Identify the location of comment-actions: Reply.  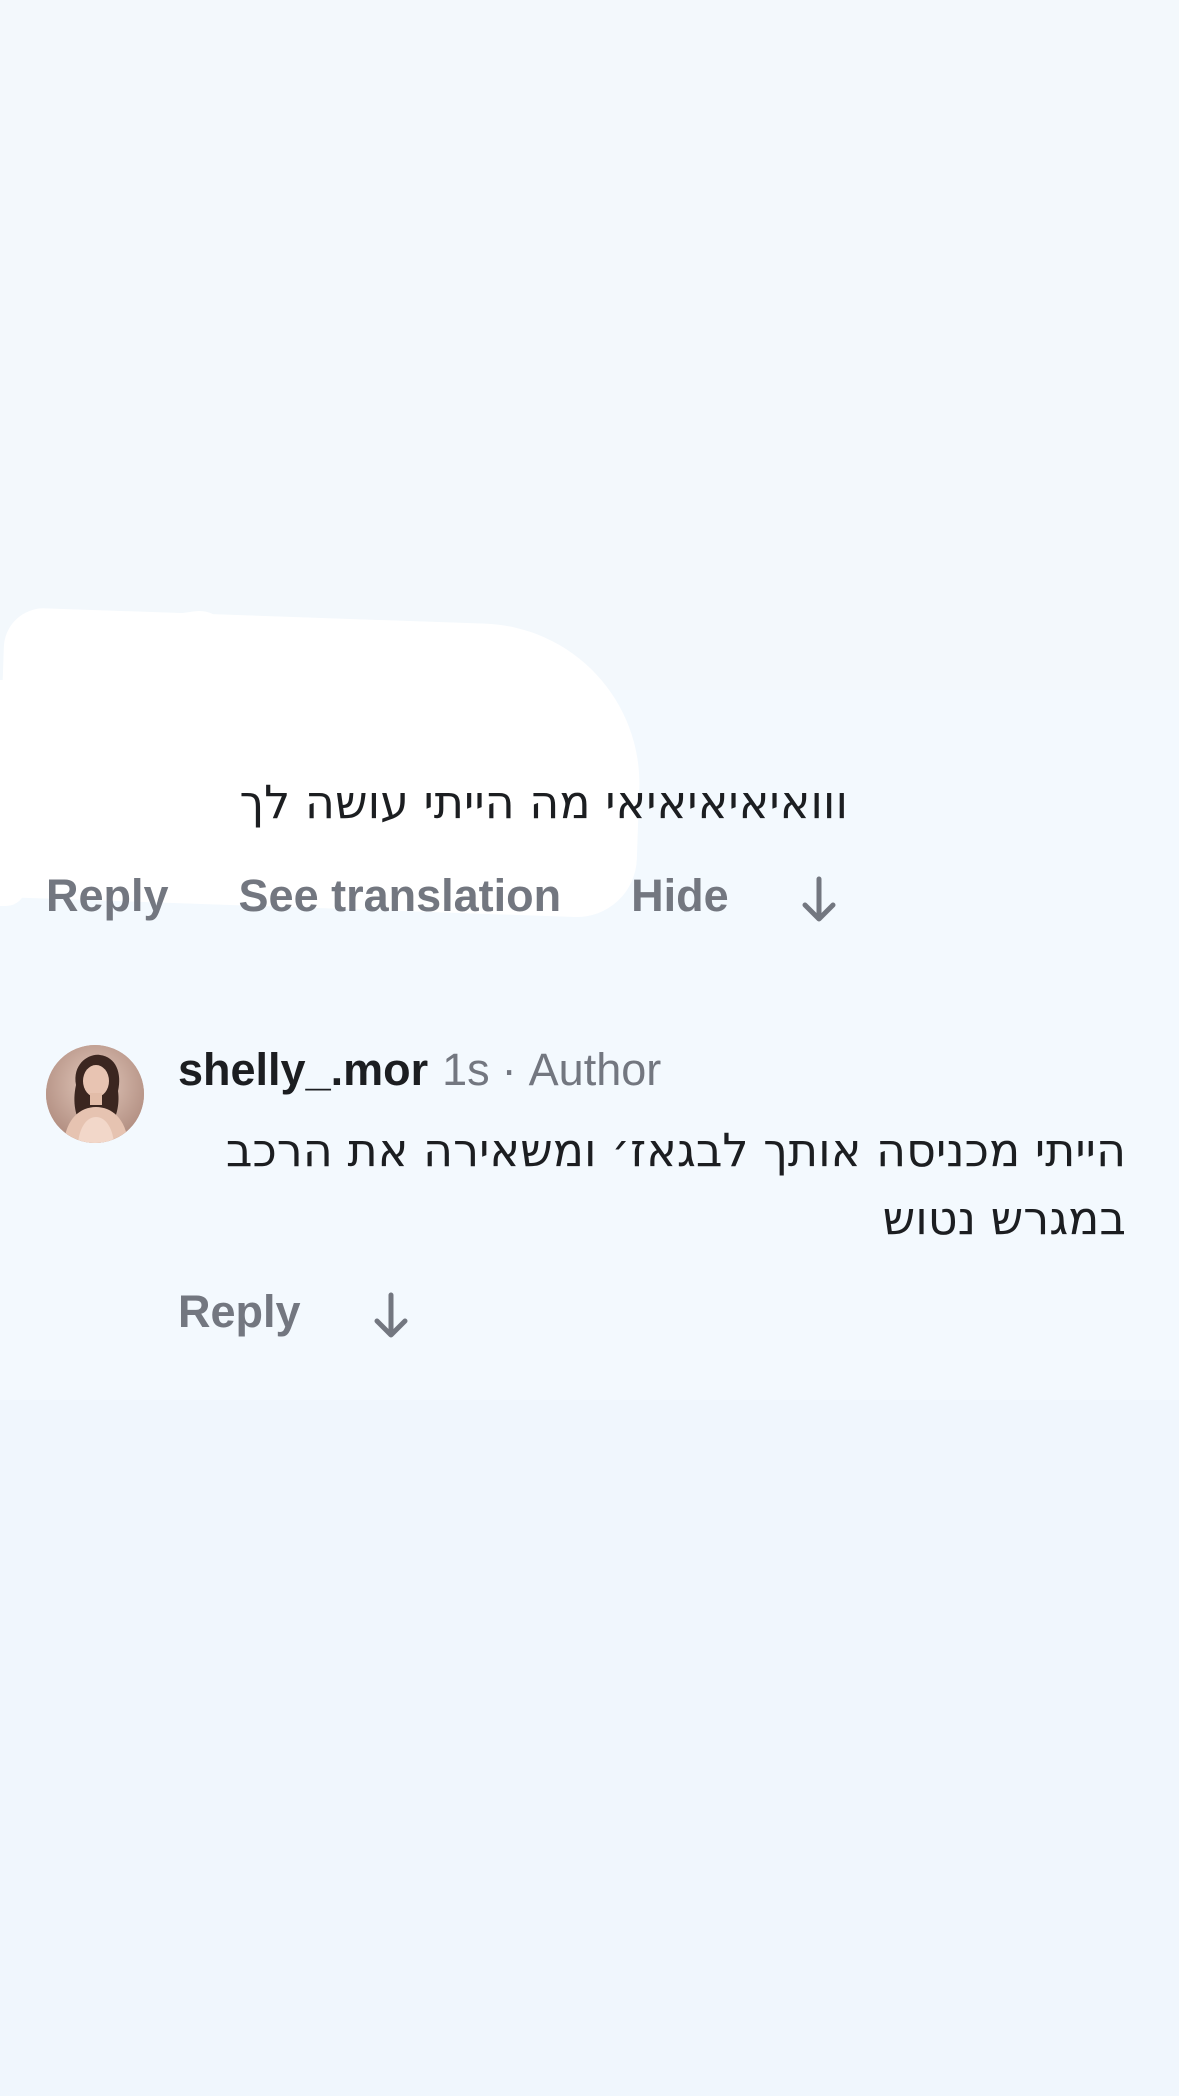
(294, 1312).